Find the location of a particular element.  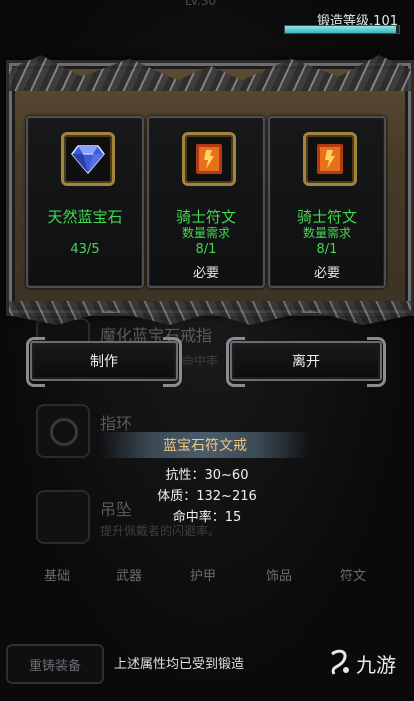

tab-weapon: 武器 is located at coordinates (129, 574).